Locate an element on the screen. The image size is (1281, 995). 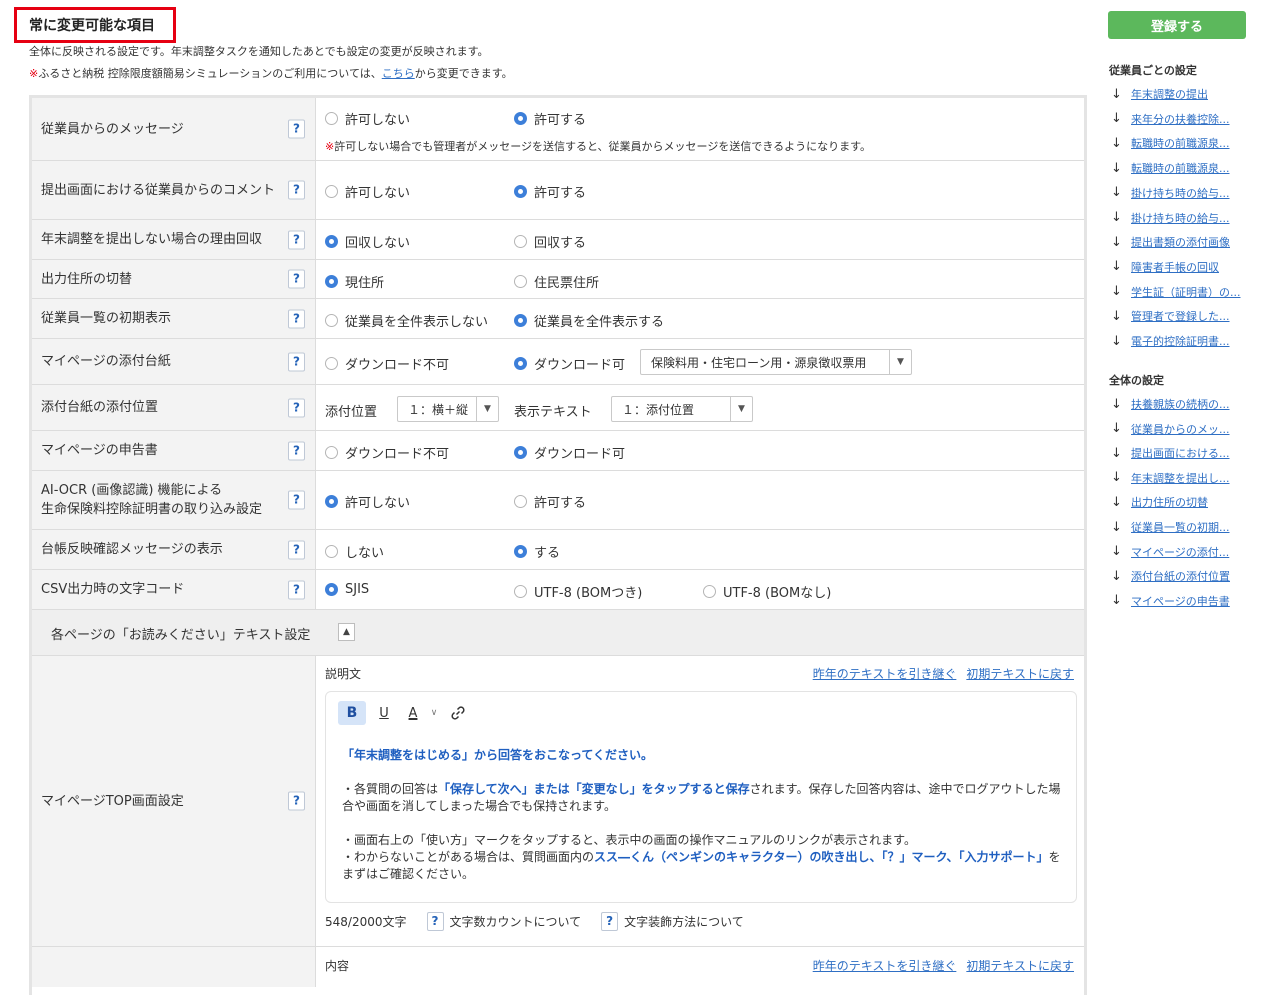
bold-button: B is located at coordinates (352, 713).